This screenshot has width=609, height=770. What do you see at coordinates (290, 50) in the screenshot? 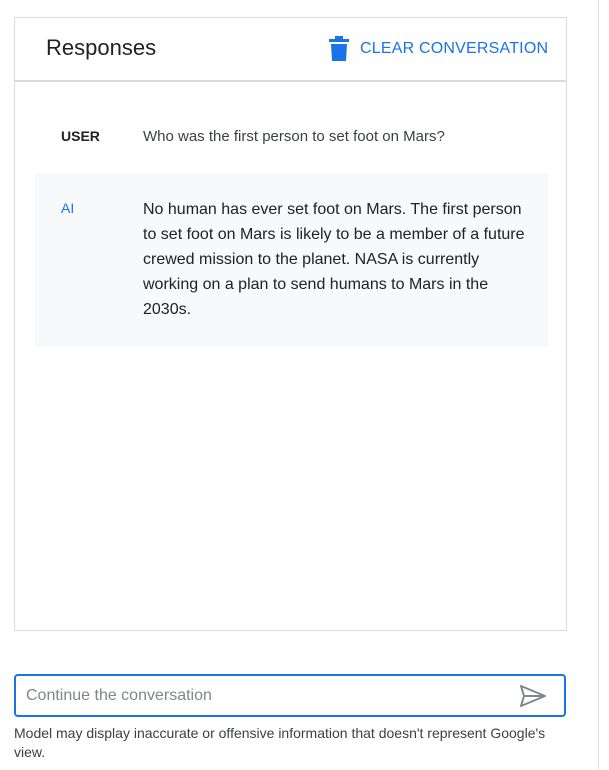
I see `responses-header: Responses CLEAR CONVERSATION` at bounding box center [290, 50].